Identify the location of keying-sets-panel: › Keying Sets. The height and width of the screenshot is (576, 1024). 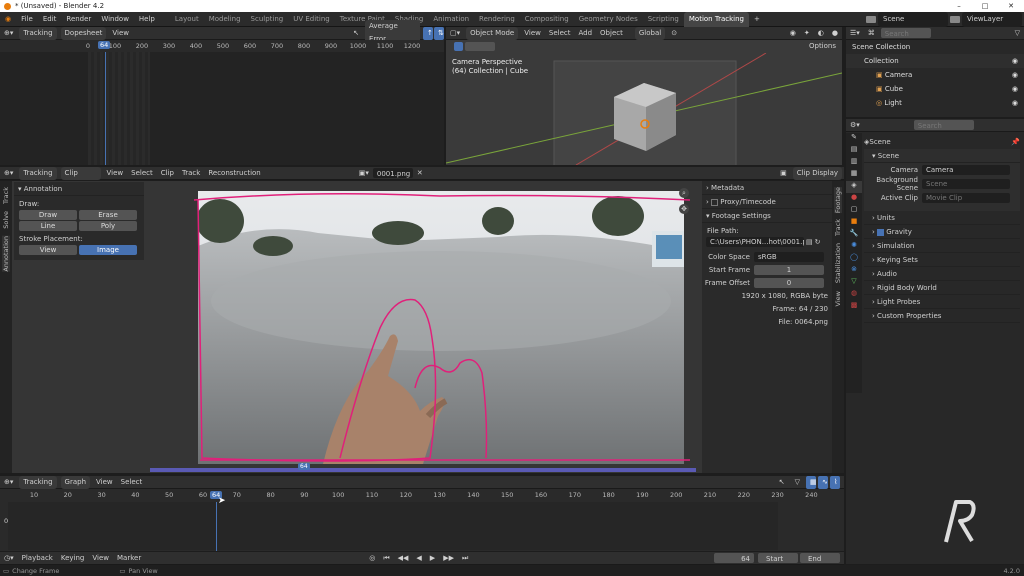
(942, 260).